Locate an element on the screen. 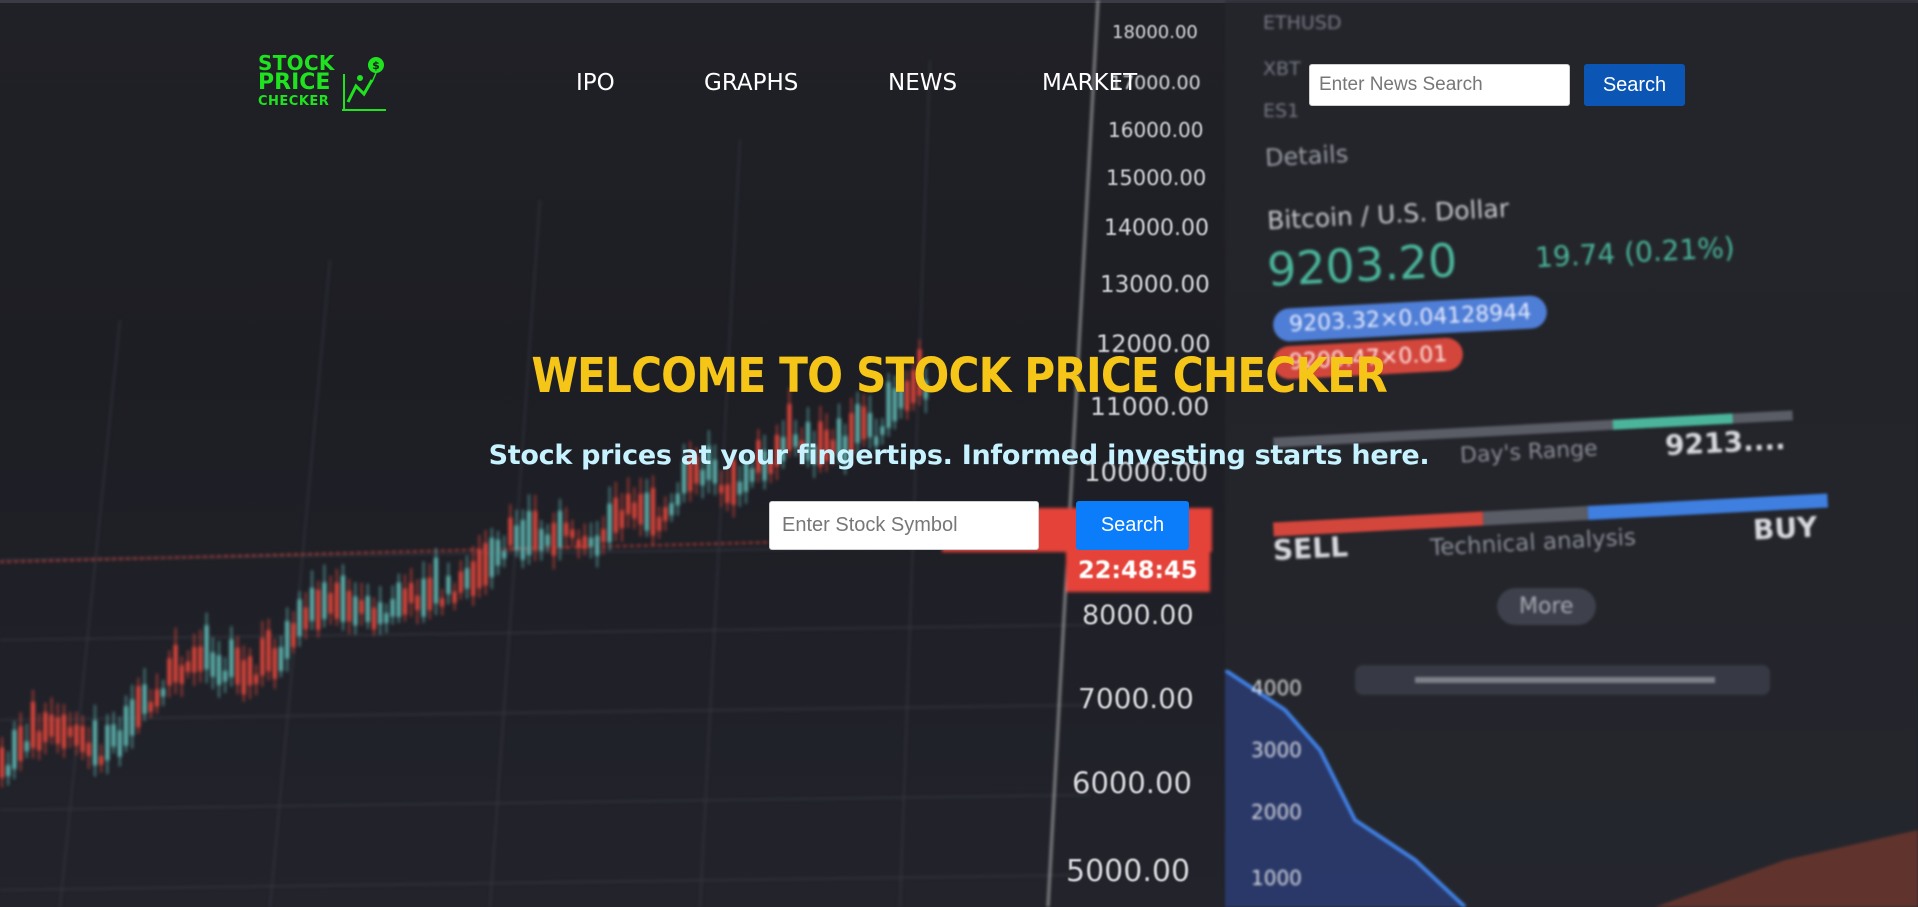 Image resolution: width=1918 pixels, height=907 pixels. bid-pill: 9203.32×0.04128944 is located at coordinates (1410, 318).